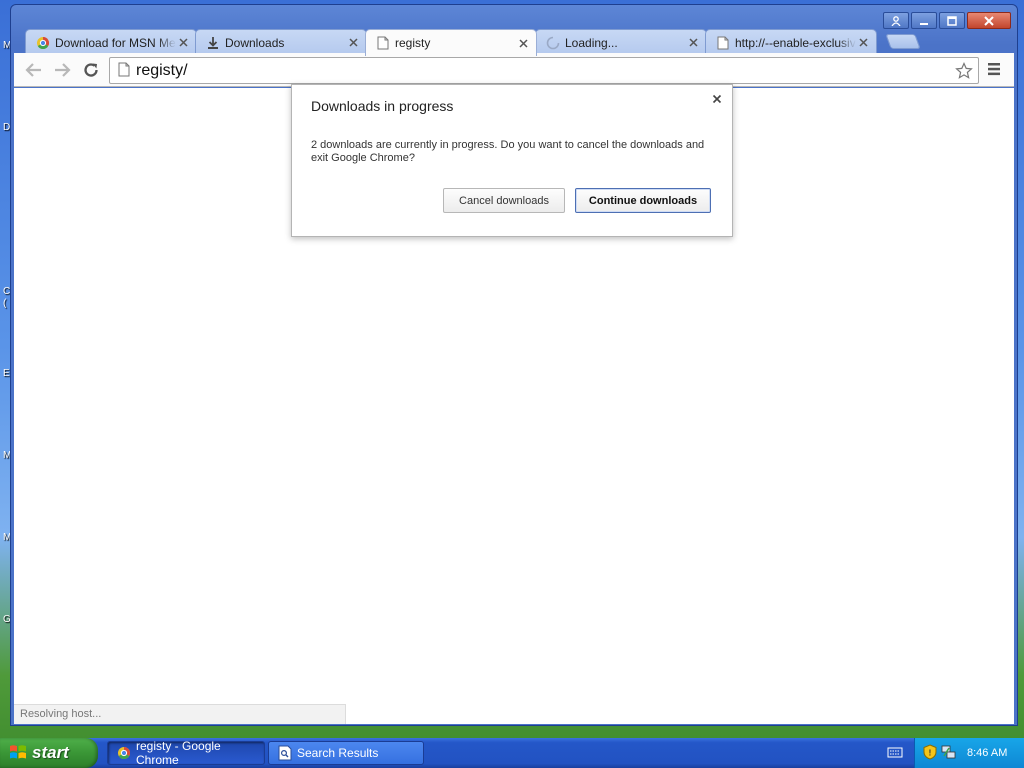 Image resolution: width=1024 pixels, height=768 pixels. What do you see at coordinates (996, 70) in the screenshot?
I see `hamburger-menu-icon` at bounding box center [996, 70].